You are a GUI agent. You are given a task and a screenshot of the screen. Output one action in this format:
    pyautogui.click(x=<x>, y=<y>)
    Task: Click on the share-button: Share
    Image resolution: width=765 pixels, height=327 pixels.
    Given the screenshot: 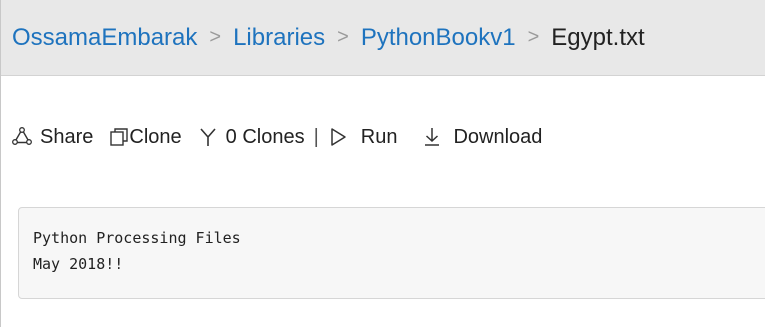 What is the action you would take?
    pyautogui.click(x=52, y=137)
    